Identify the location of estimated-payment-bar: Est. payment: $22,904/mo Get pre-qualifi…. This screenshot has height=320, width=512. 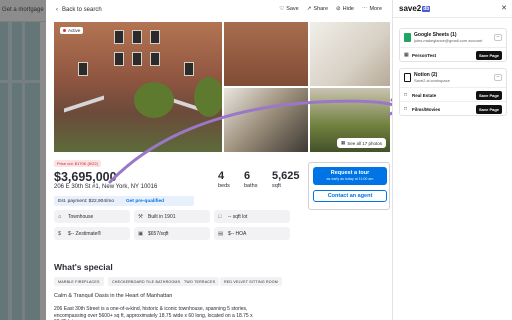
(124, 201).